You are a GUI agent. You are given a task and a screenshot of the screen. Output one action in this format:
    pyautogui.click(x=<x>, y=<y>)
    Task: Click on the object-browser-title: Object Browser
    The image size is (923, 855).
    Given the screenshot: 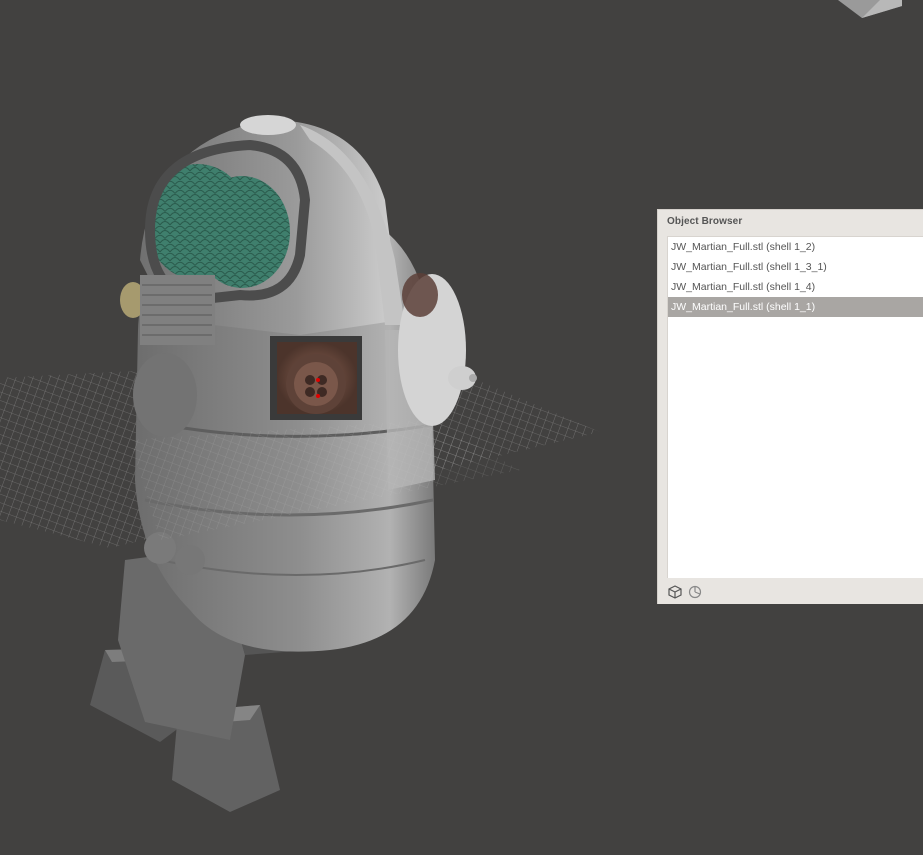 What is the action you would take?
    pyautogui.click(x=705, y=221)
    